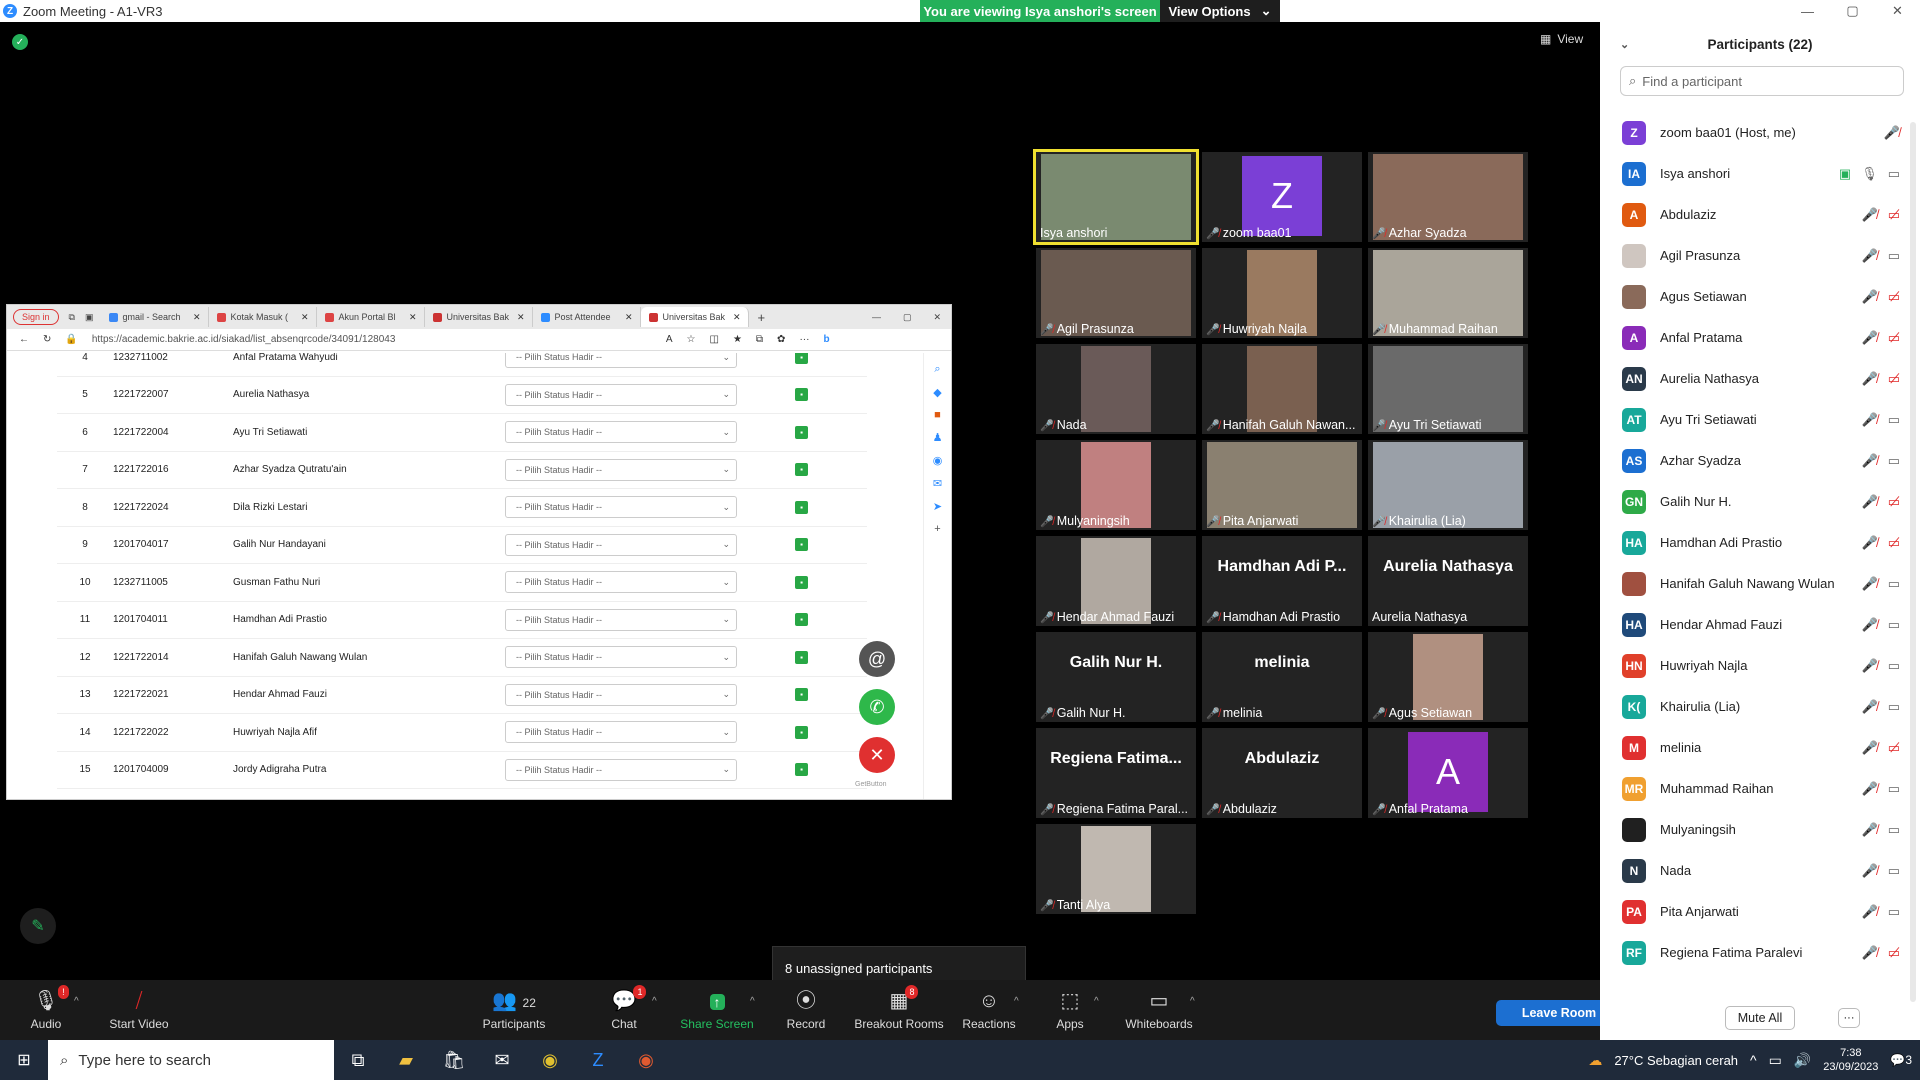 Image resolution: width=1920 pixels, height=1080 pixels. I want to click on share-caret-icon: ^, so click(752, 1001).